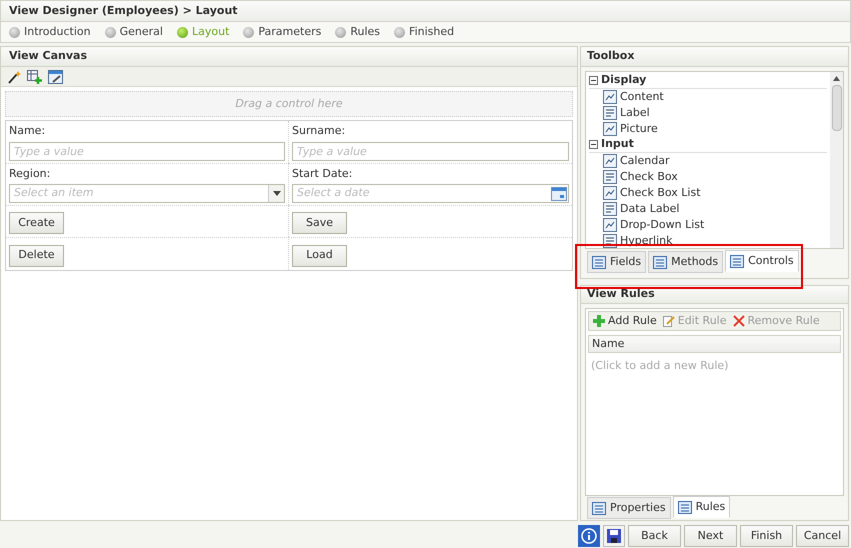  I want to click on panel-header: View Rules, so click(714, 295).